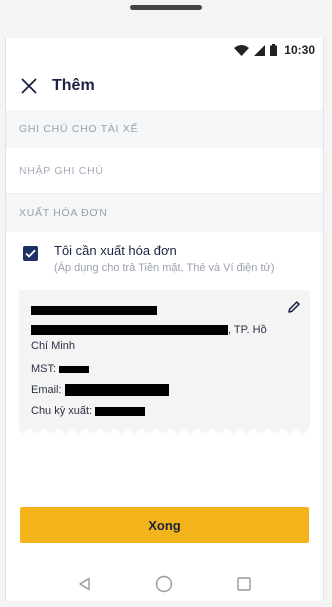 This screenshot has width=332, height=607. What do you see at coordinates (274, 50) in the screenshot?
I see `battery-icon` at bounding box center [274, 50].